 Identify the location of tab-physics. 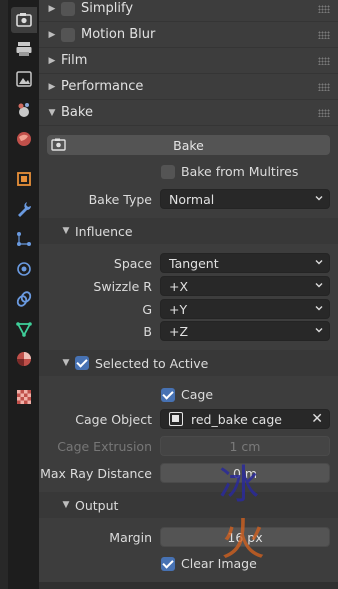
(24, 269).